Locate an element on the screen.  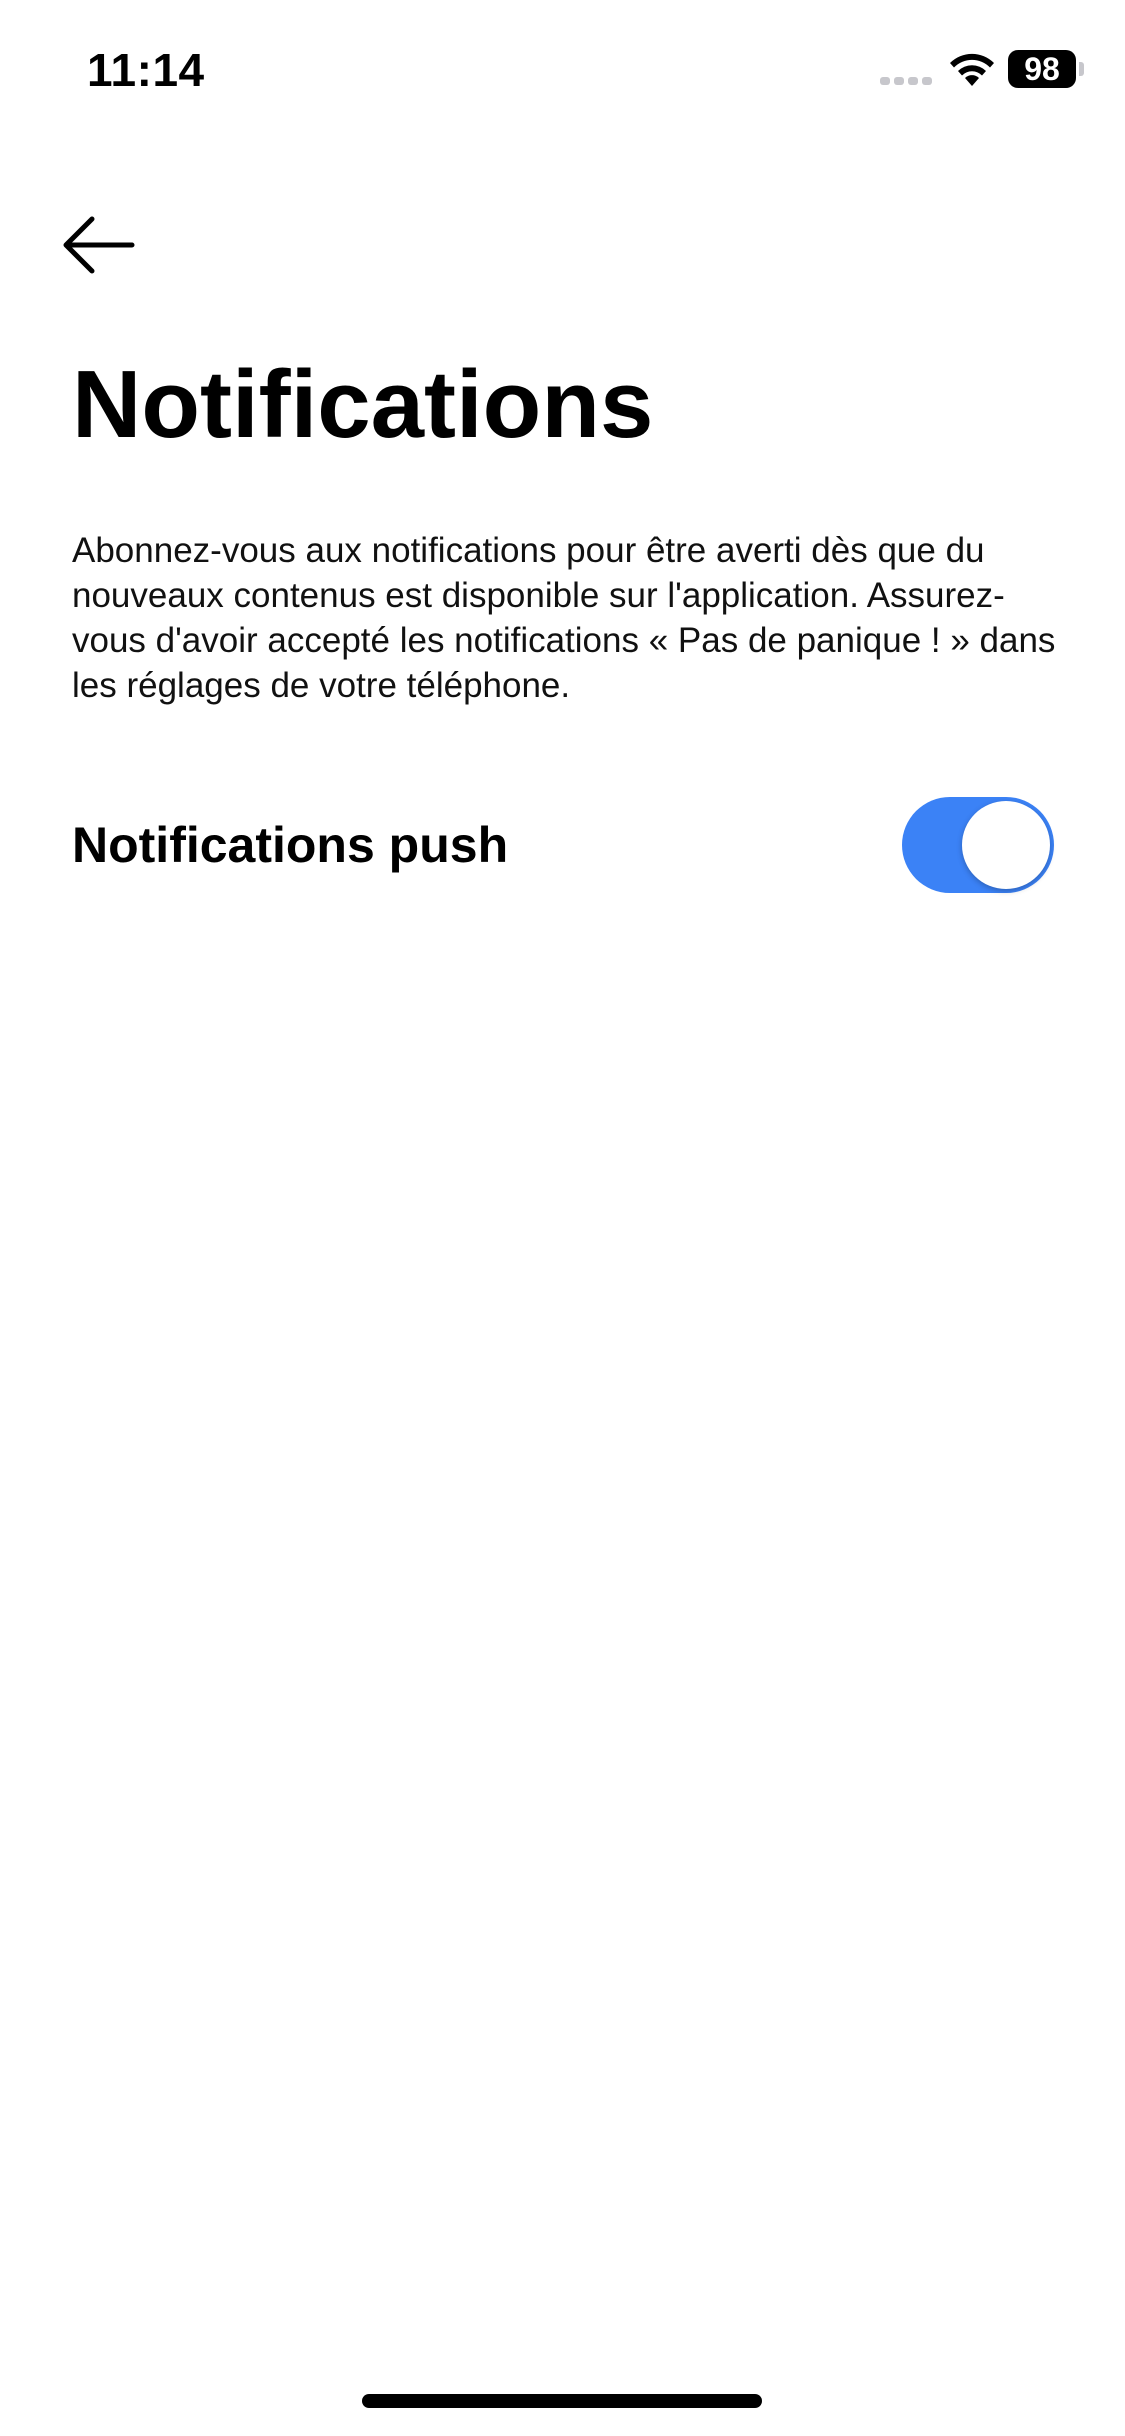
status-time: 11:14 is located at coordinates (146, 70).